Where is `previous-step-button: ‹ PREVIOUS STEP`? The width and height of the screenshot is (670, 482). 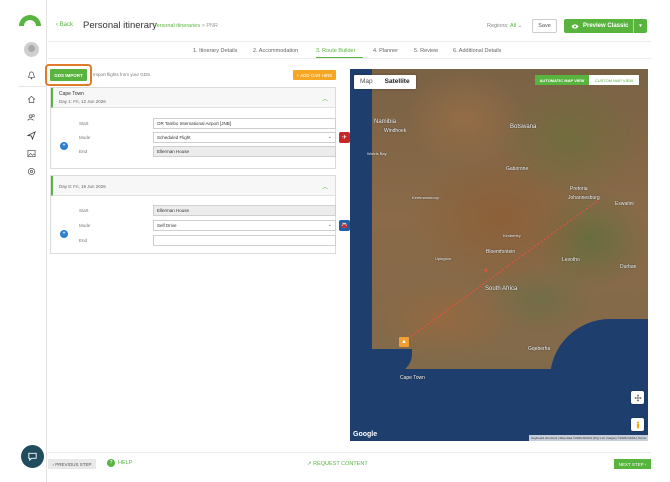
previous-step-button: ‹ PREVIOUS STEP is located at coordinates (72, 464).